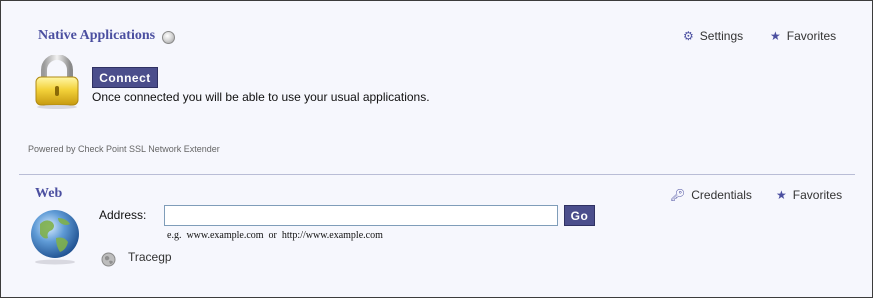 This screenshot has height=298, width=873. I want to click on native-favorites-label: Favorites, so click(811, 36).